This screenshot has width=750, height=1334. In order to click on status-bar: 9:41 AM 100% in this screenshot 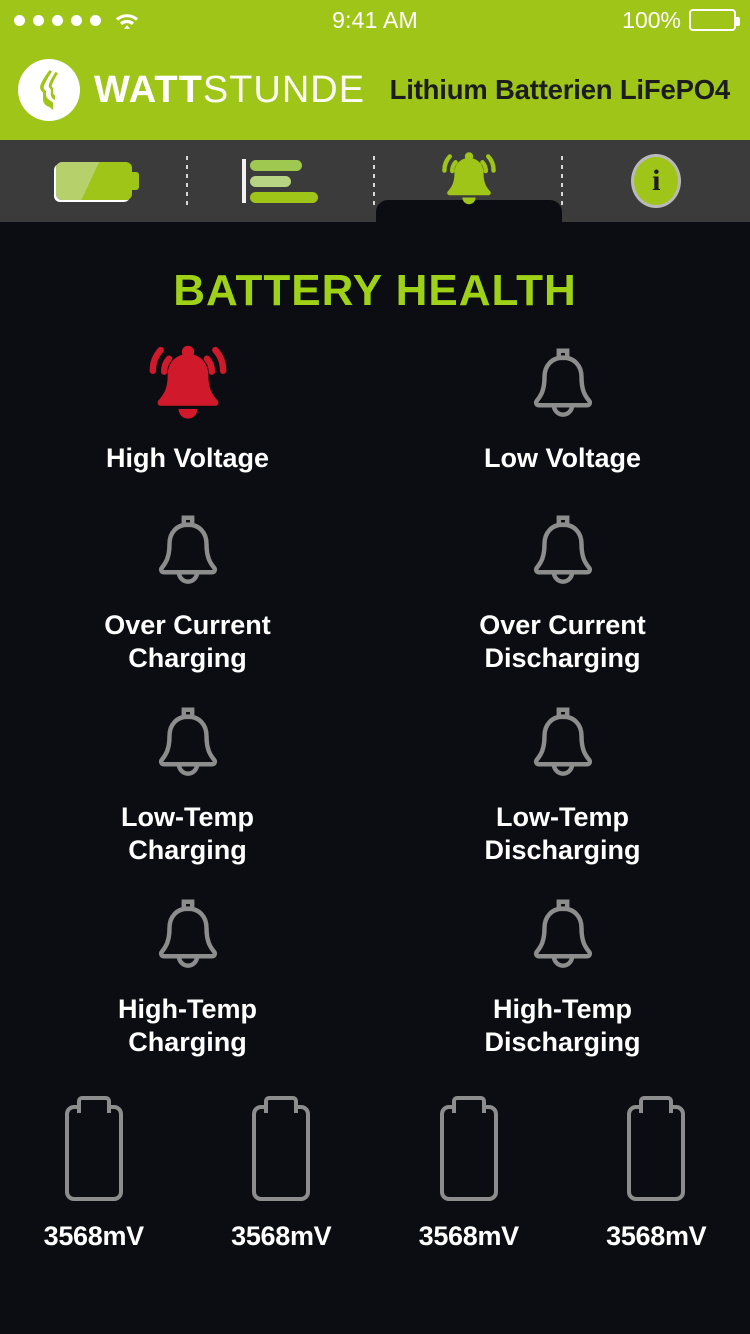, I will do `click(375, 20)`.